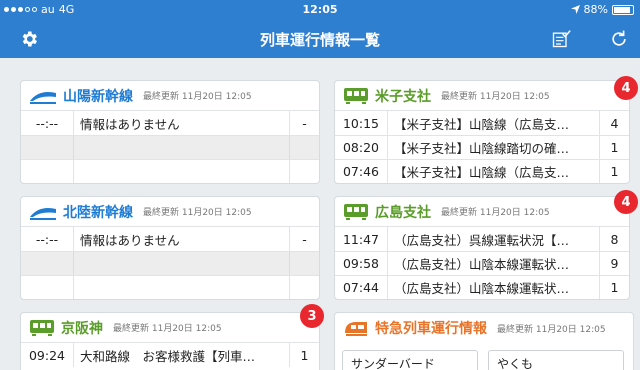 The image size is (640, 370). I want to click on row-time: 07:44, so click(361, 287).